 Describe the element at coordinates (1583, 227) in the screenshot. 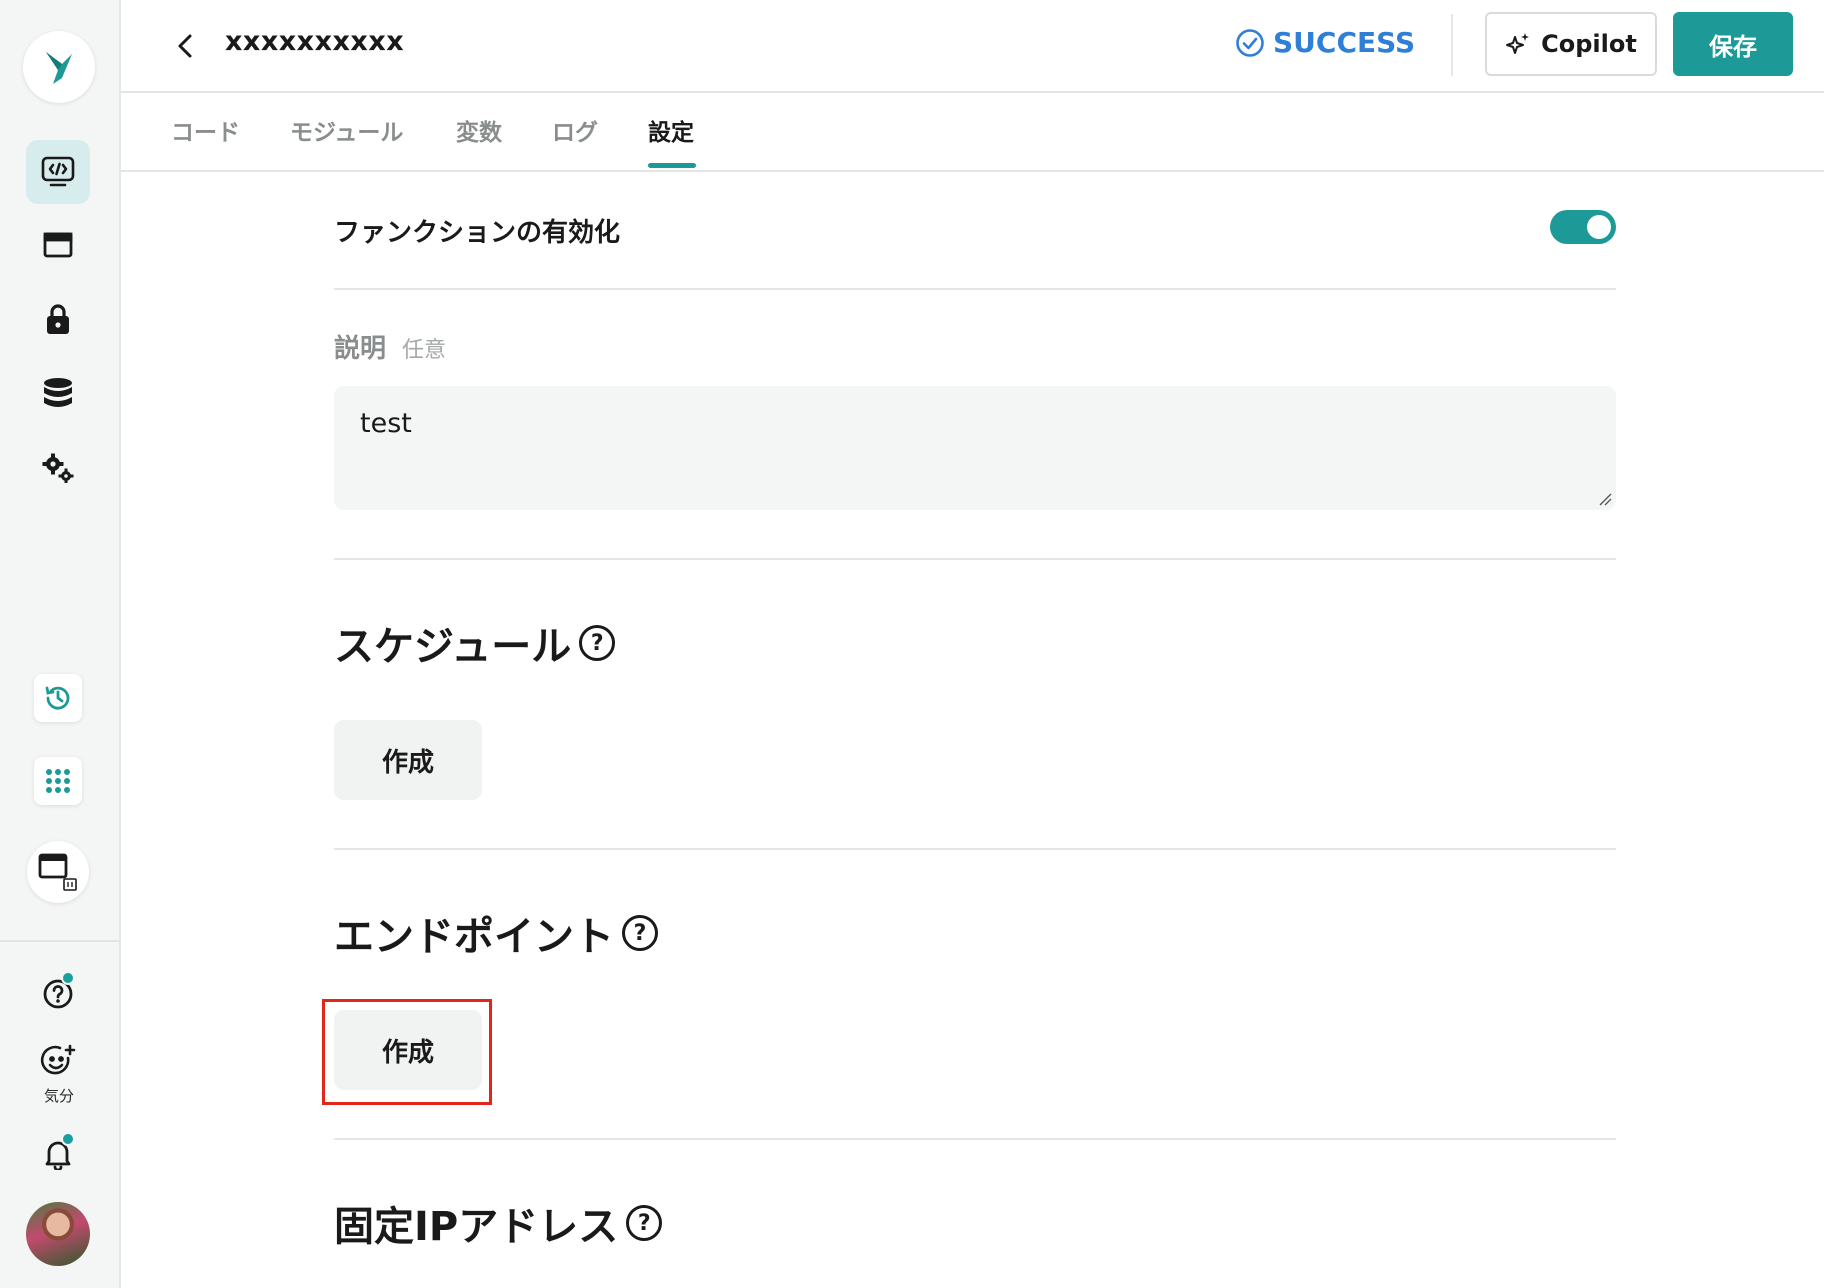

I see `enable-function-toggle` at that location.